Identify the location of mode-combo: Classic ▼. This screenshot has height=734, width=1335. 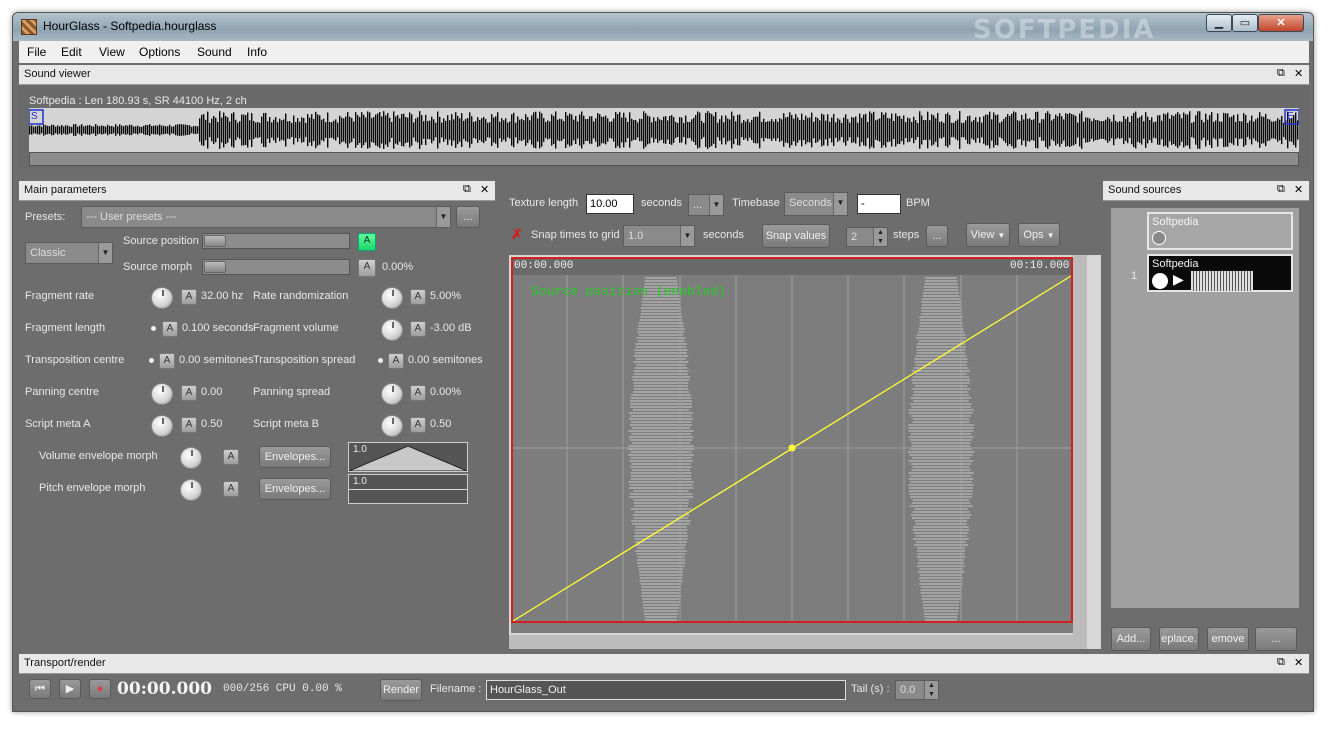
(69, 253).